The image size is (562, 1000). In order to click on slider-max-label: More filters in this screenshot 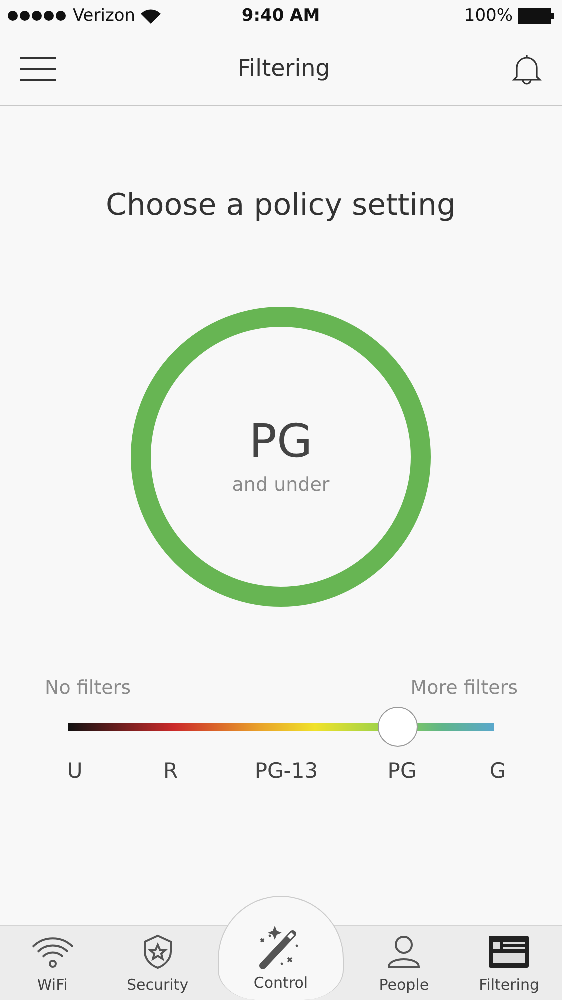, I will do `click(464, 688)`.